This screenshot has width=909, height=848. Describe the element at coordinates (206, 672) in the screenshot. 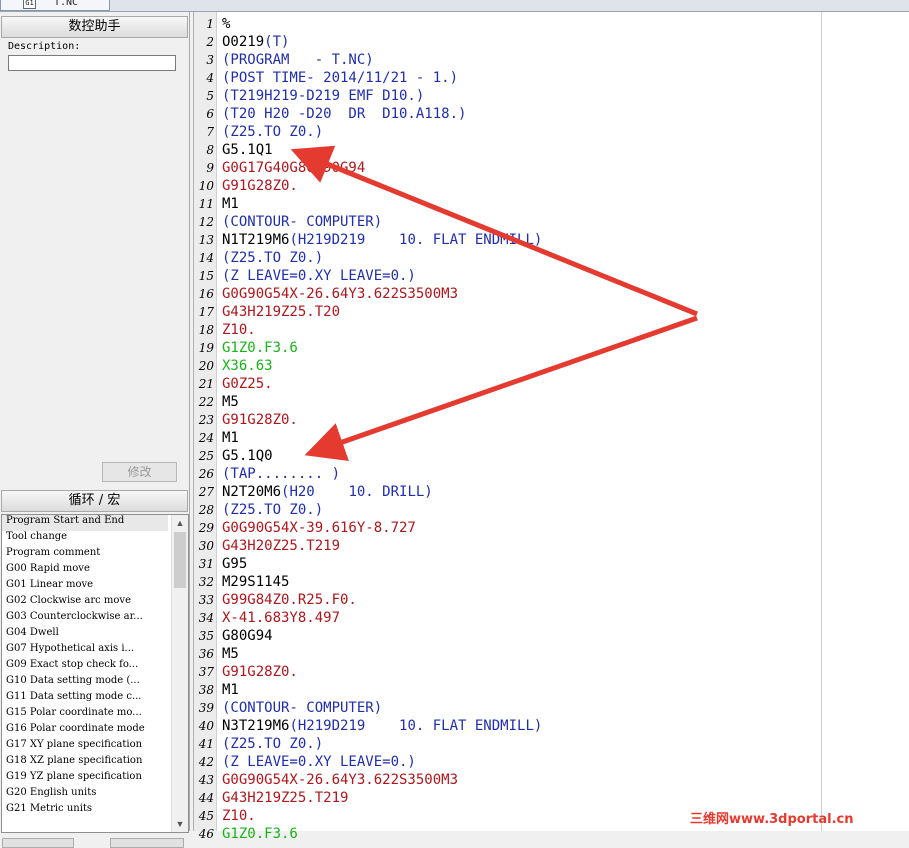

I see `line-number: 37` at that location.